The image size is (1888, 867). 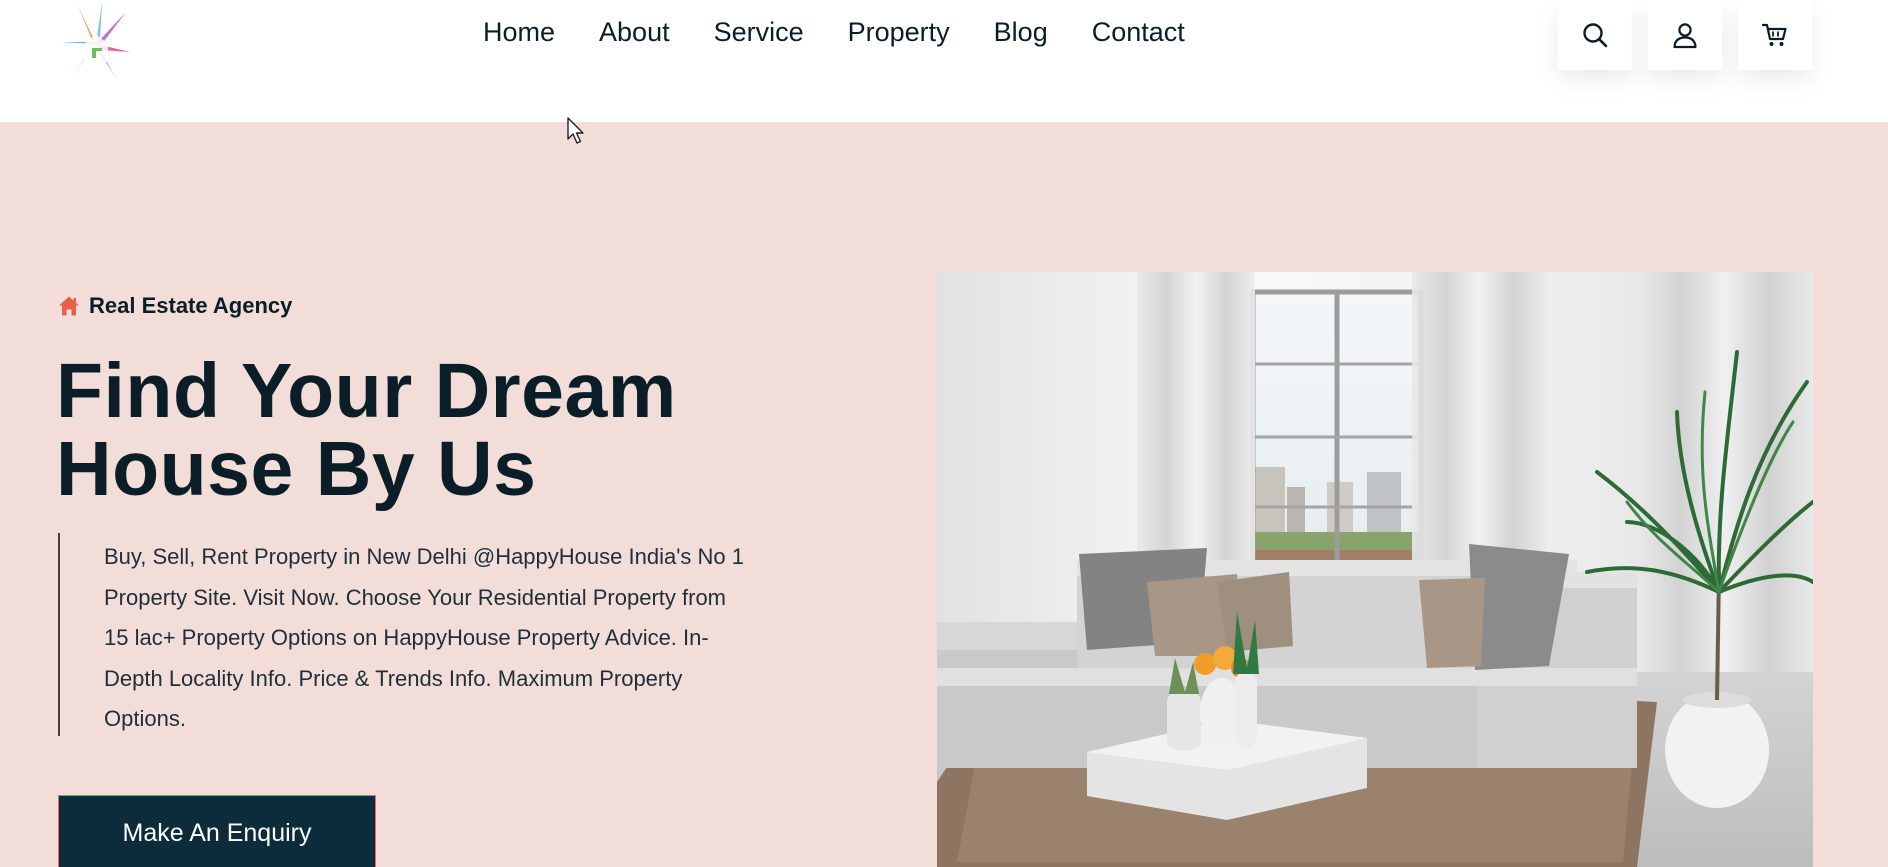 I want to click on user-icon, so click(x=1685, y=36).